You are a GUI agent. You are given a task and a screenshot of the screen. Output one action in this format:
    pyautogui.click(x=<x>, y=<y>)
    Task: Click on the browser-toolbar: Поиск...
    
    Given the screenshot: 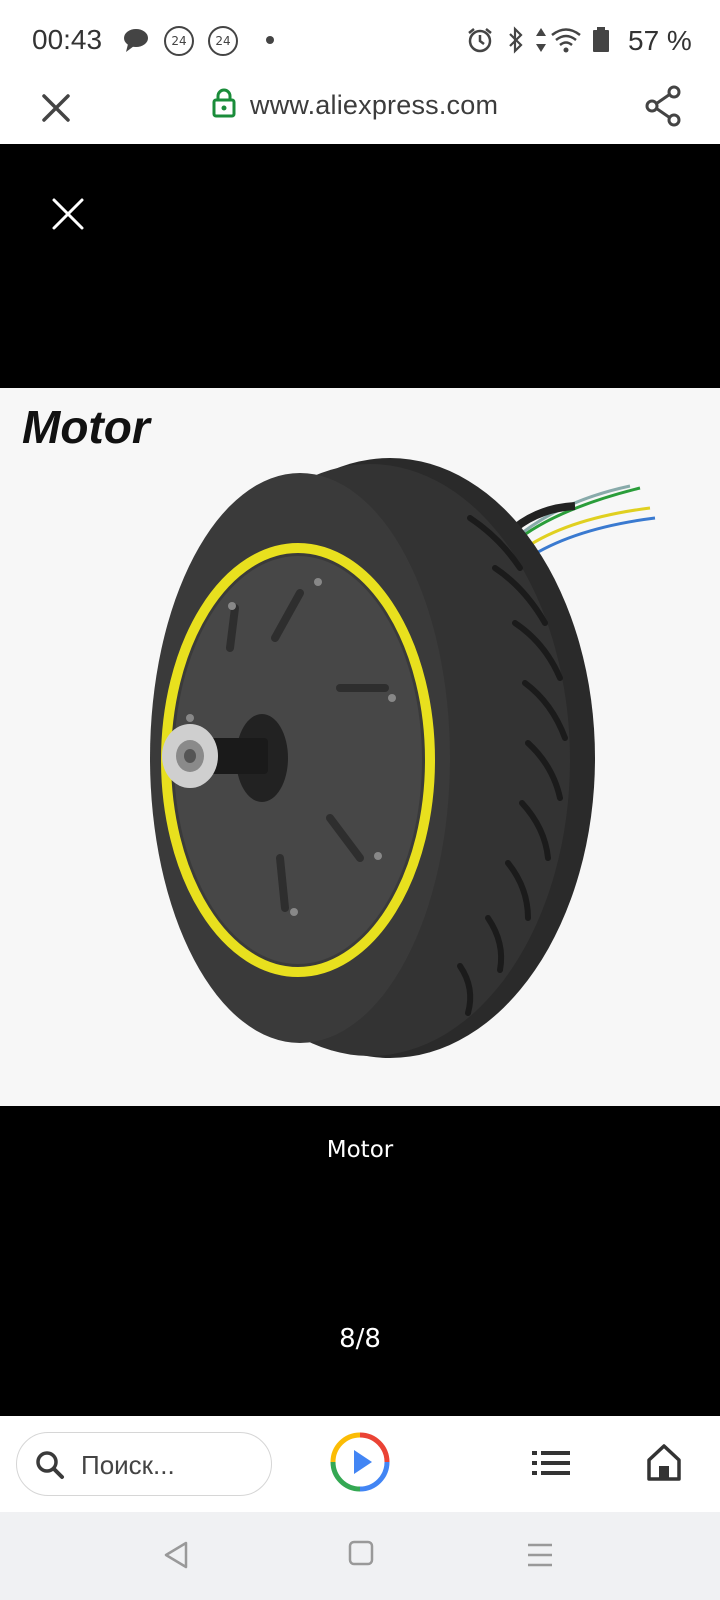 What is the action you would take?
    pyautogui.click(x=360, y=1464)
    